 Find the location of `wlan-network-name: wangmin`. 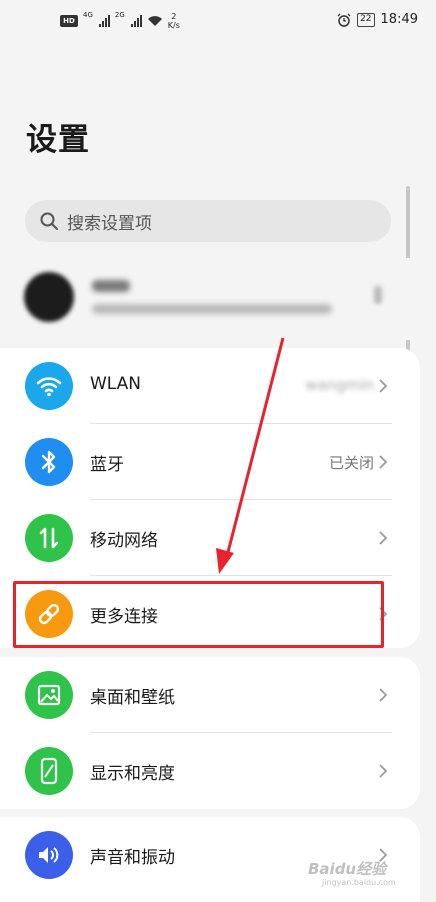

wlan-network-name: wangmin is located at coordinates (339, 385).